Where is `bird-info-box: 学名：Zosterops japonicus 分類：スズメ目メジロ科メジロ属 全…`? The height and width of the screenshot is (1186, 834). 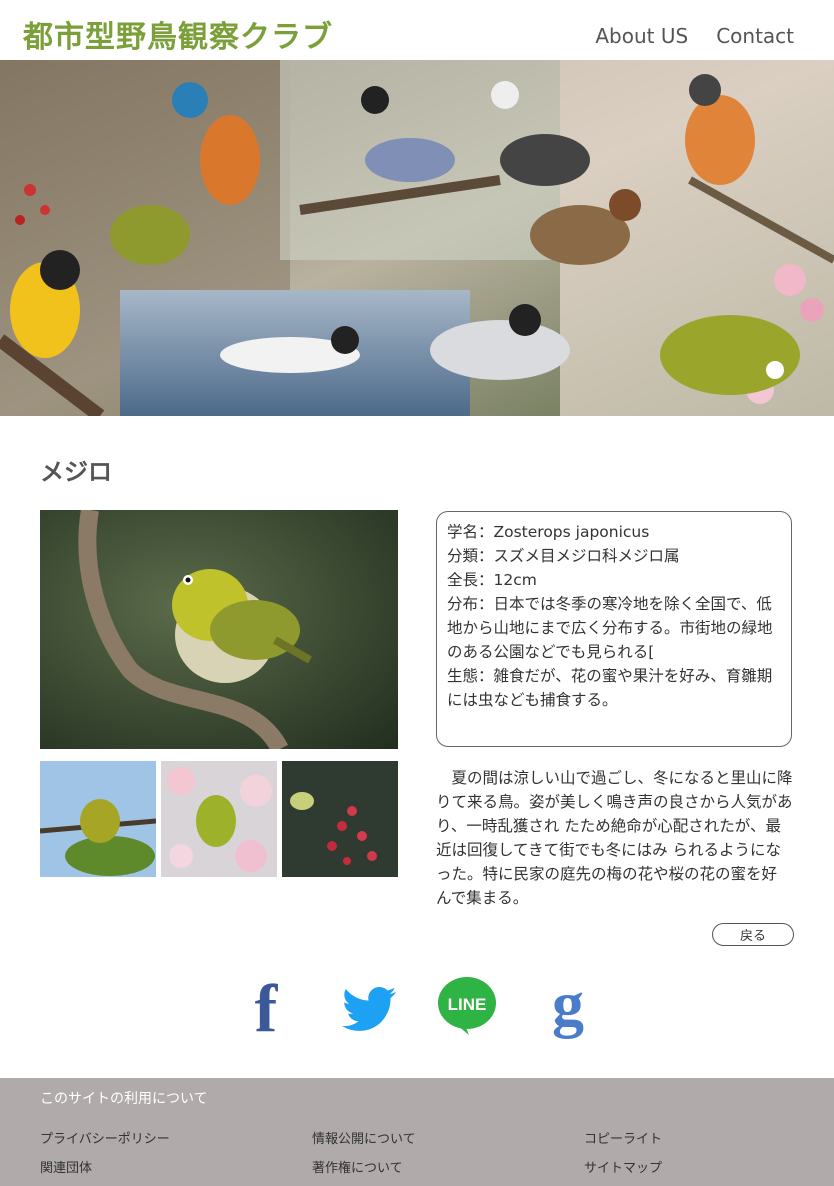 bird-info-box: 学名：Zosterops japonicus 分類：スズメ目メジロ科メジロ属 全… is located at coordinates (614, 629).